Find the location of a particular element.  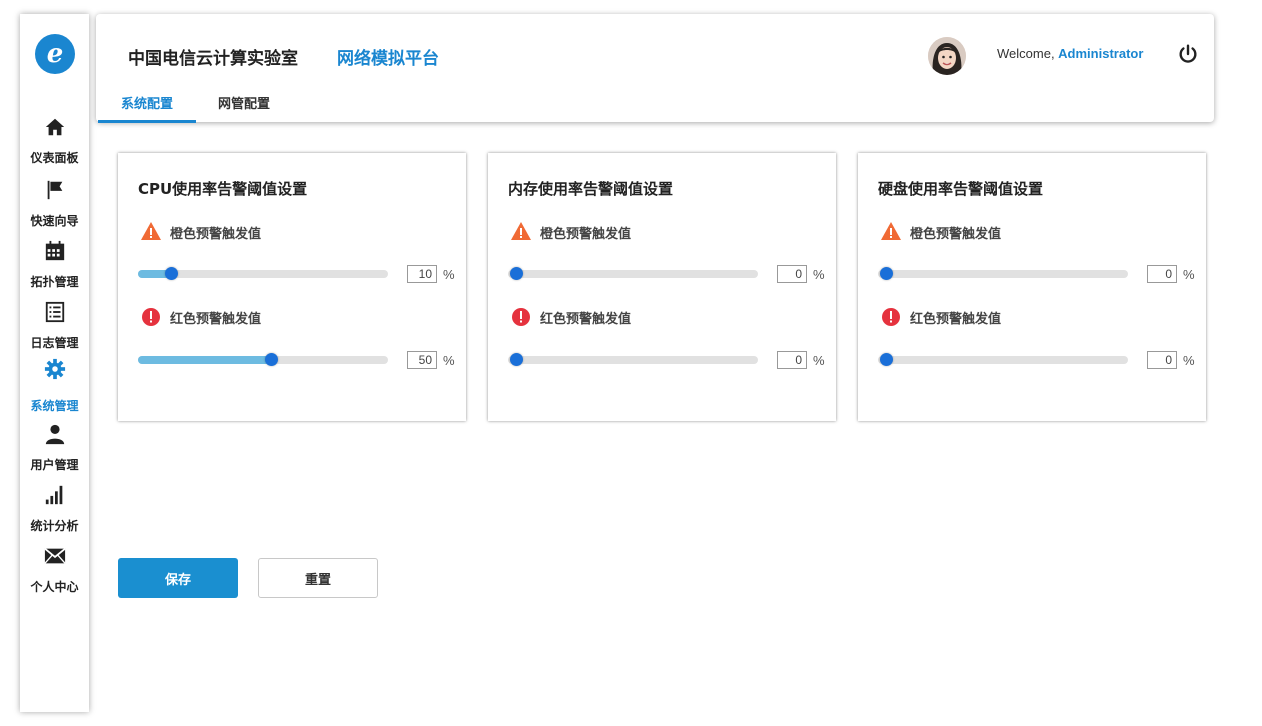

sidebar-item-label: 统计分析 is located at coordinates (54, 526).